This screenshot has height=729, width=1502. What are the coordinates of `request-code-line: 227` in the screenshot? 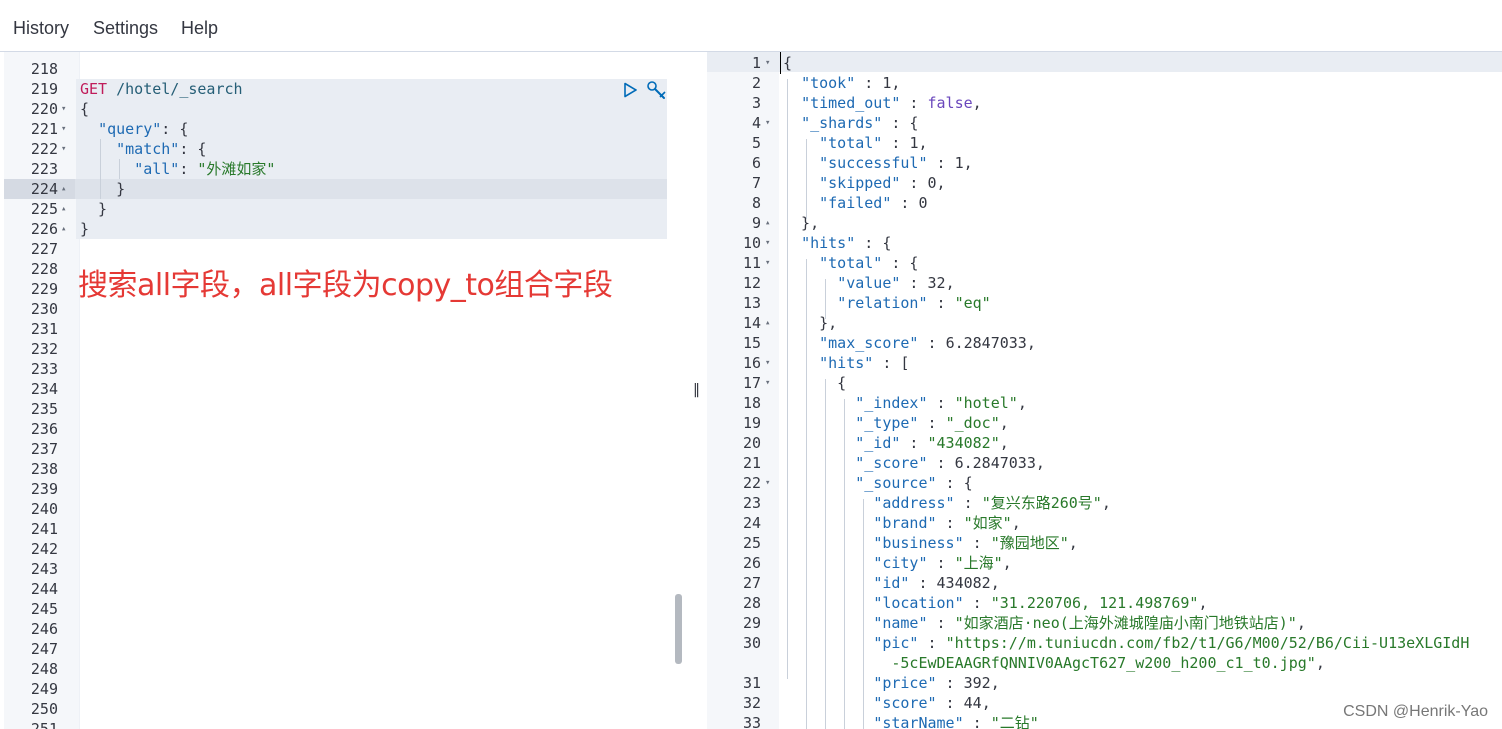 It's located at (344, 249).